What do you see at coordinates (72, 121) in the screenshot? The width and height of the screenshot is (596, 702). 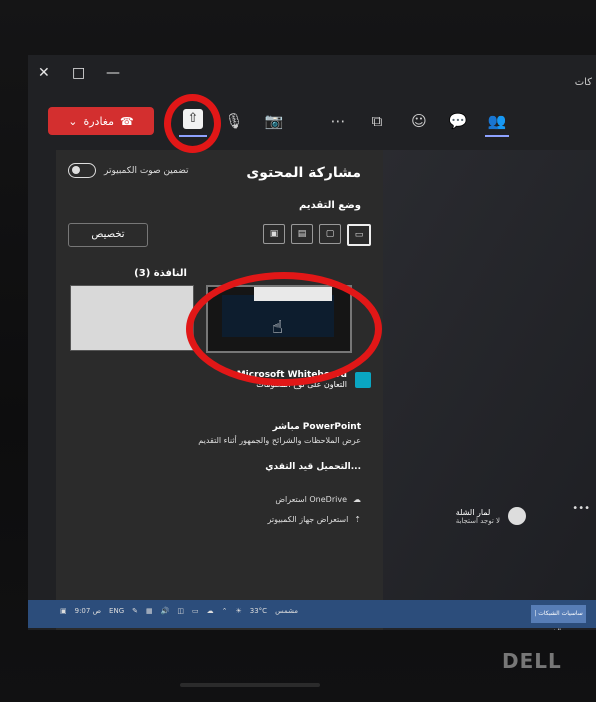 I see `chevron-down-icon: ⌄` at bounding box center [72, 121].